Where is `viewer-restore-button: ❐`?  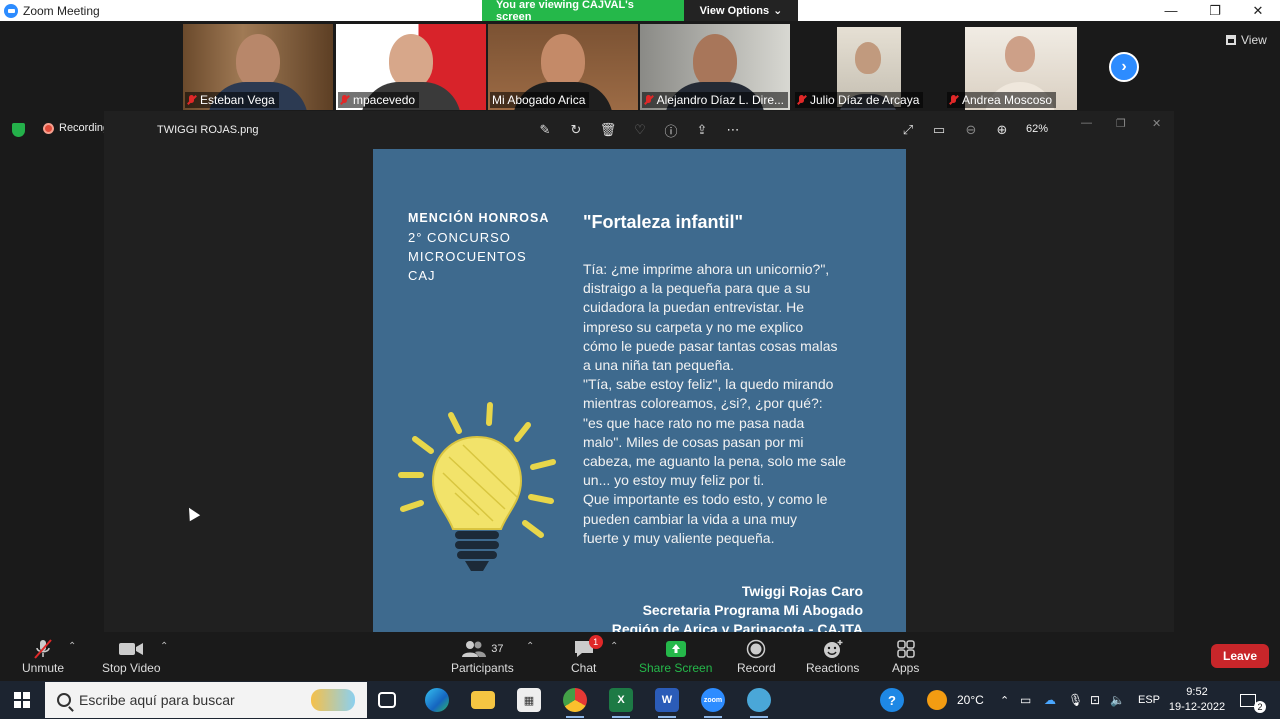
viewer-restore-button: ❐ is located at coordinates (1121, 123).